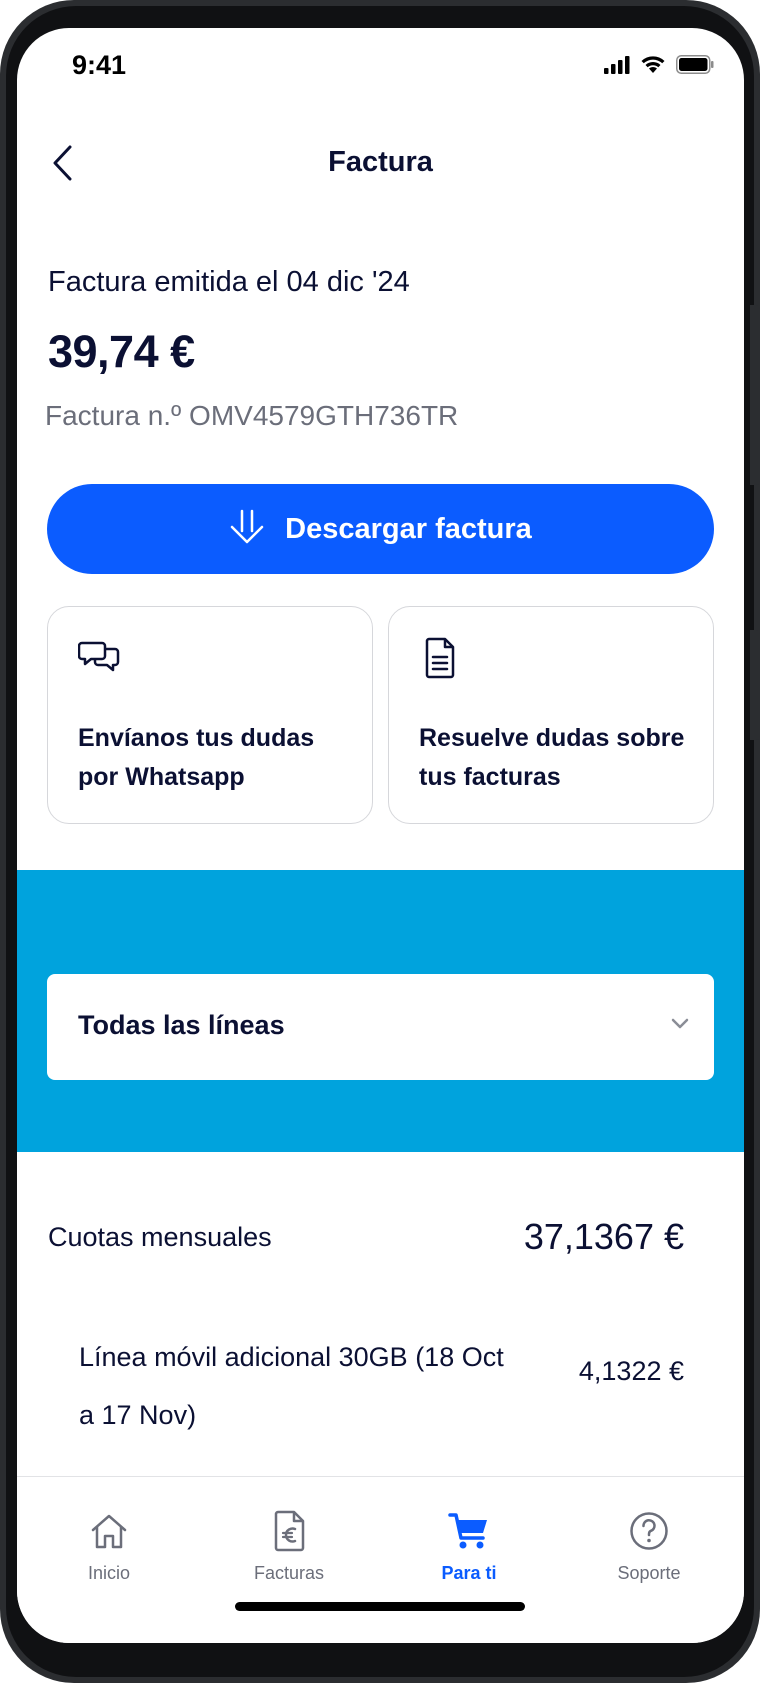 The height and width of the screenshot is (1683, 768). Describe the element at coordinates (380, 1606) in the screenshot. I see `home-indicator` at that location.